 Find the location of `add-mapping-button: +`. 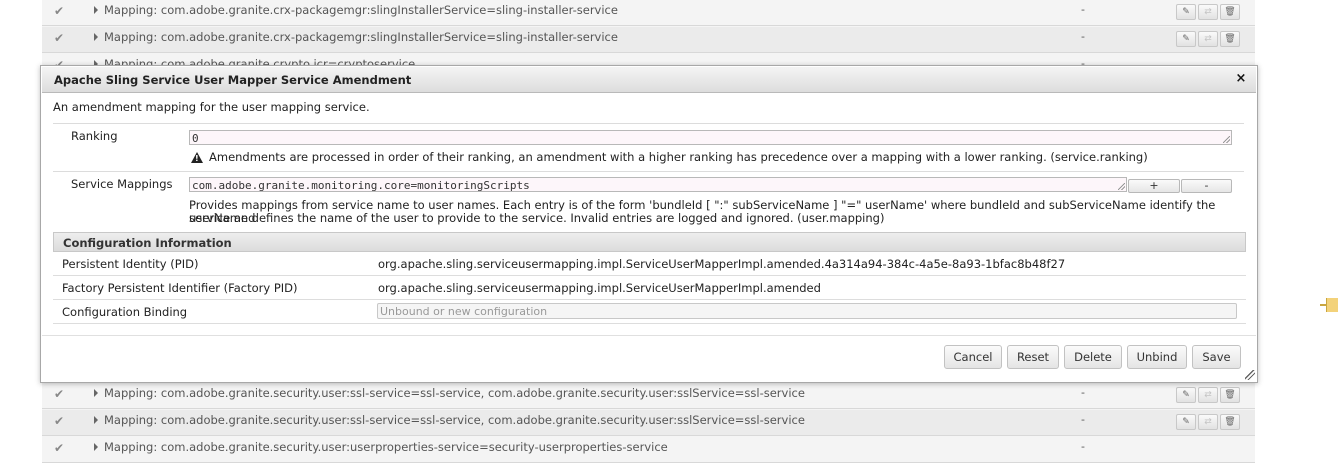

add-mapping-button: + is located at coordinates (1154, 186).